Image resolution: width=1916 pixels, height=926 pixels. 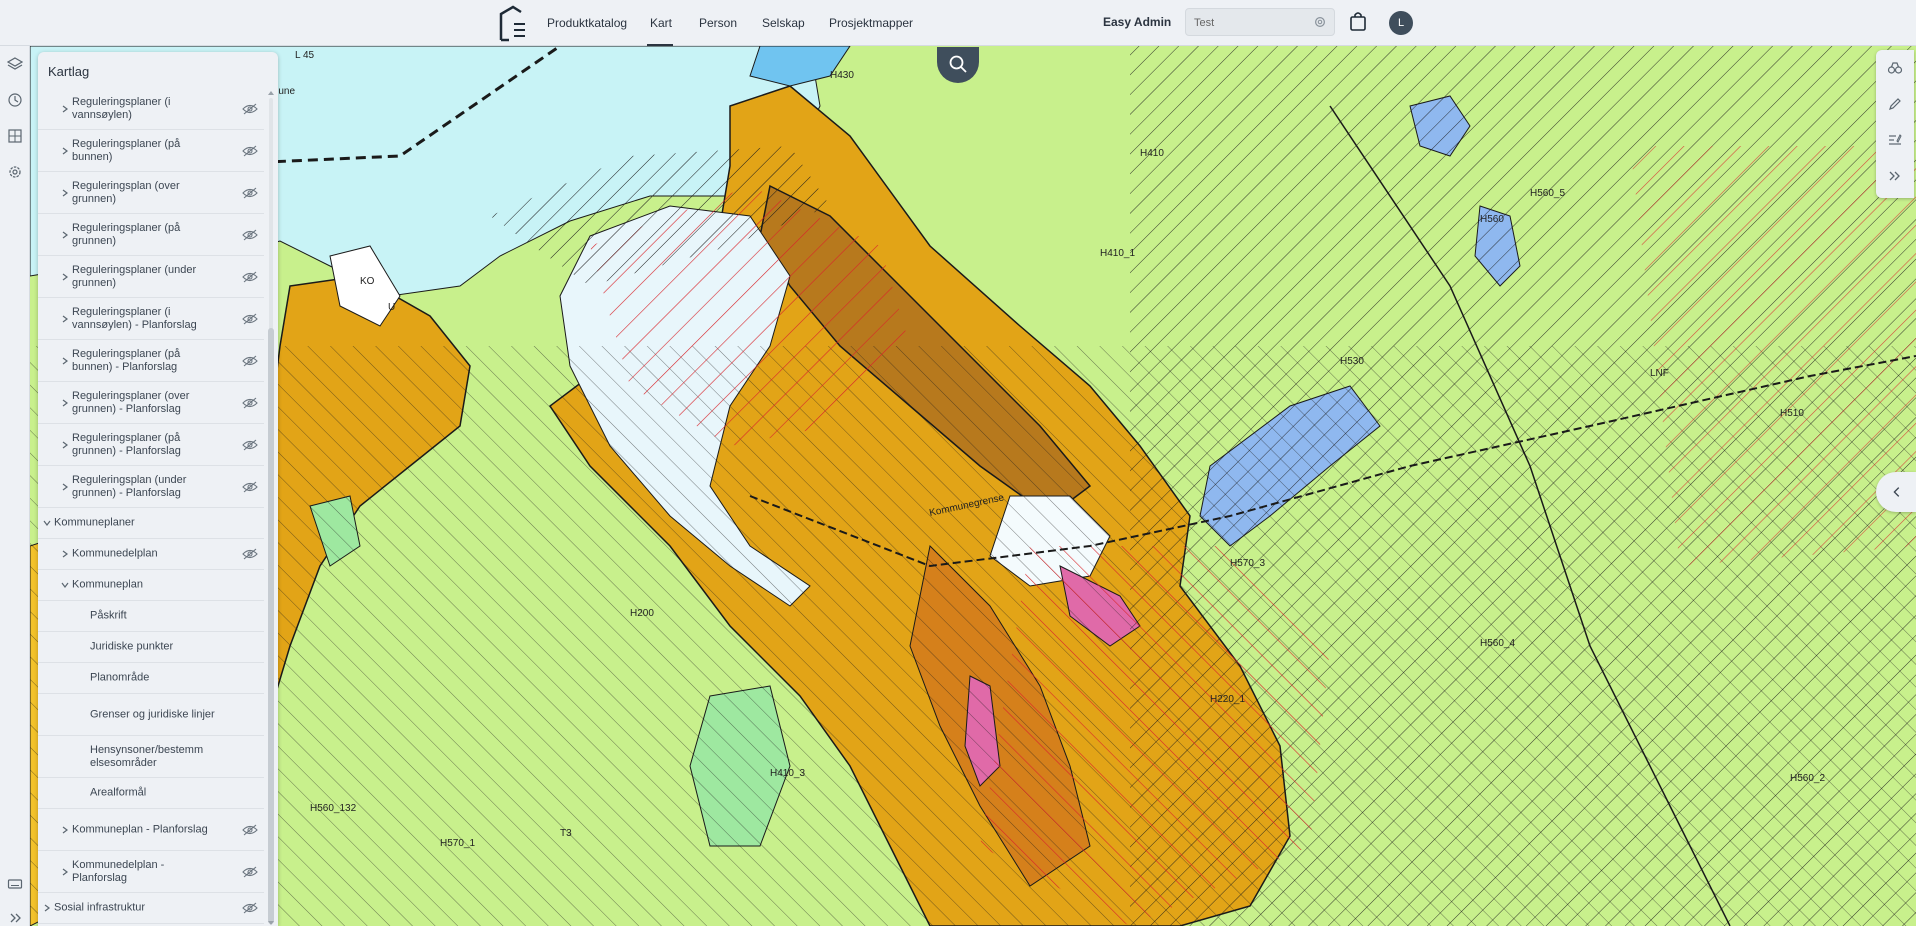 What do you see at coordinates (1117, 253) in the screenshot?
I see `map-label: H410_1` at bounding box center [1117, 253].